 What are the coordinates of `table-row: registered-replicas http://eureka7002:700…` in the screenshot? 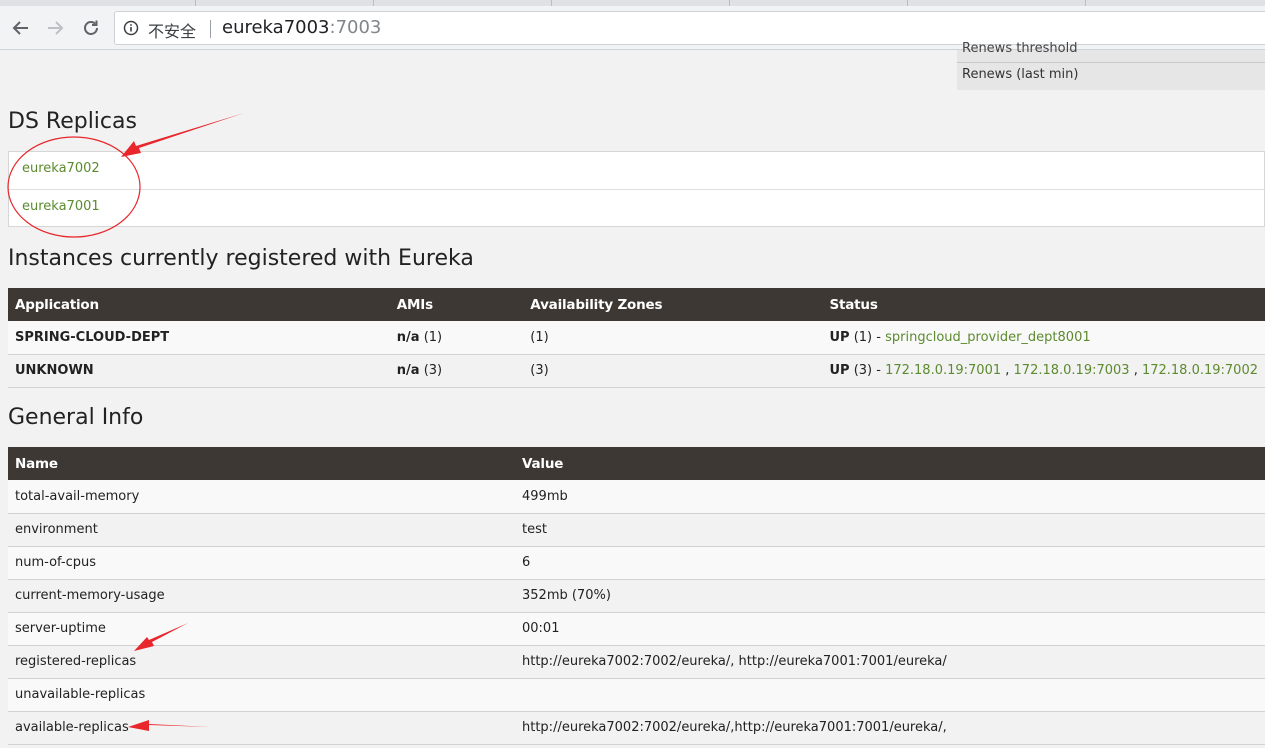 It's located at (636, 662).